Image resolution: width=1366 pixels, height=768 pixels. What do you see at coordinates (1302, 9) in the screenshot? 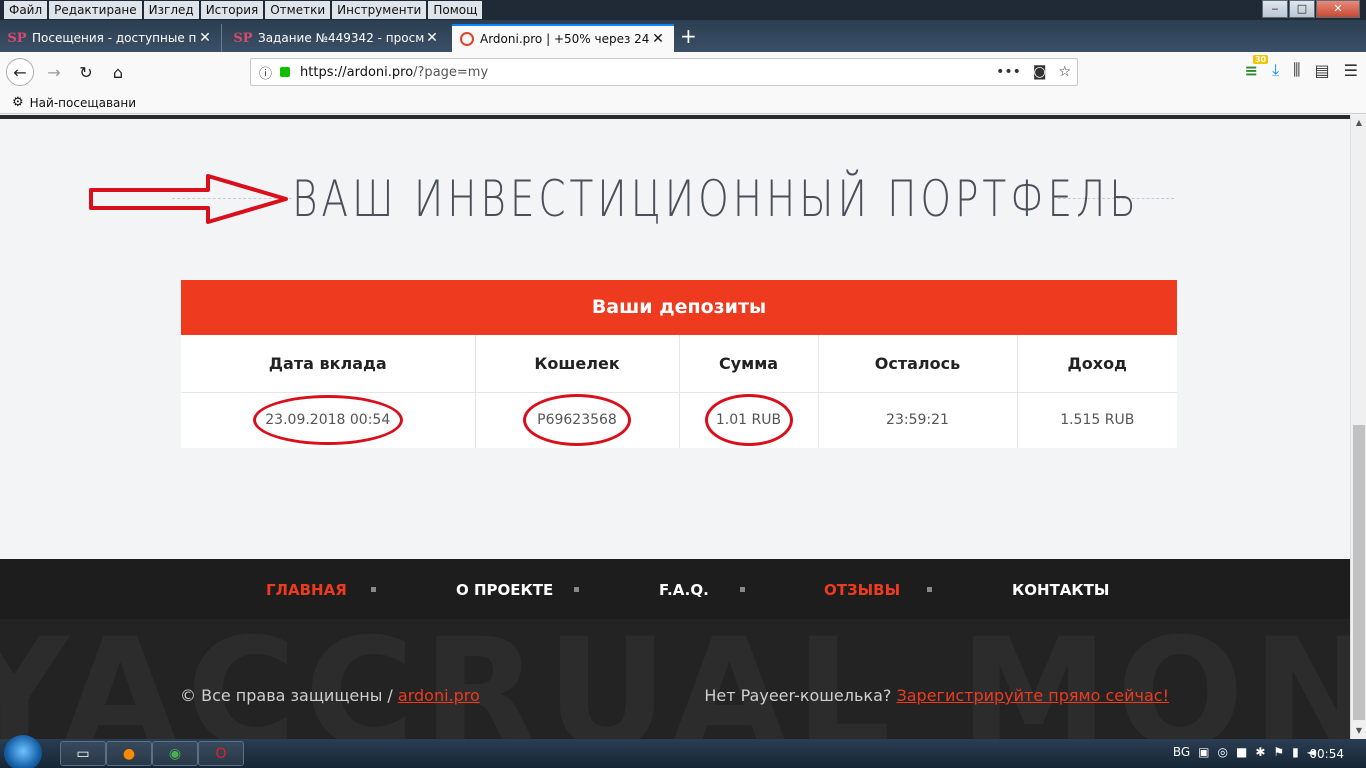
I see `maximize-button: □` at bounding box center [1302, 9].